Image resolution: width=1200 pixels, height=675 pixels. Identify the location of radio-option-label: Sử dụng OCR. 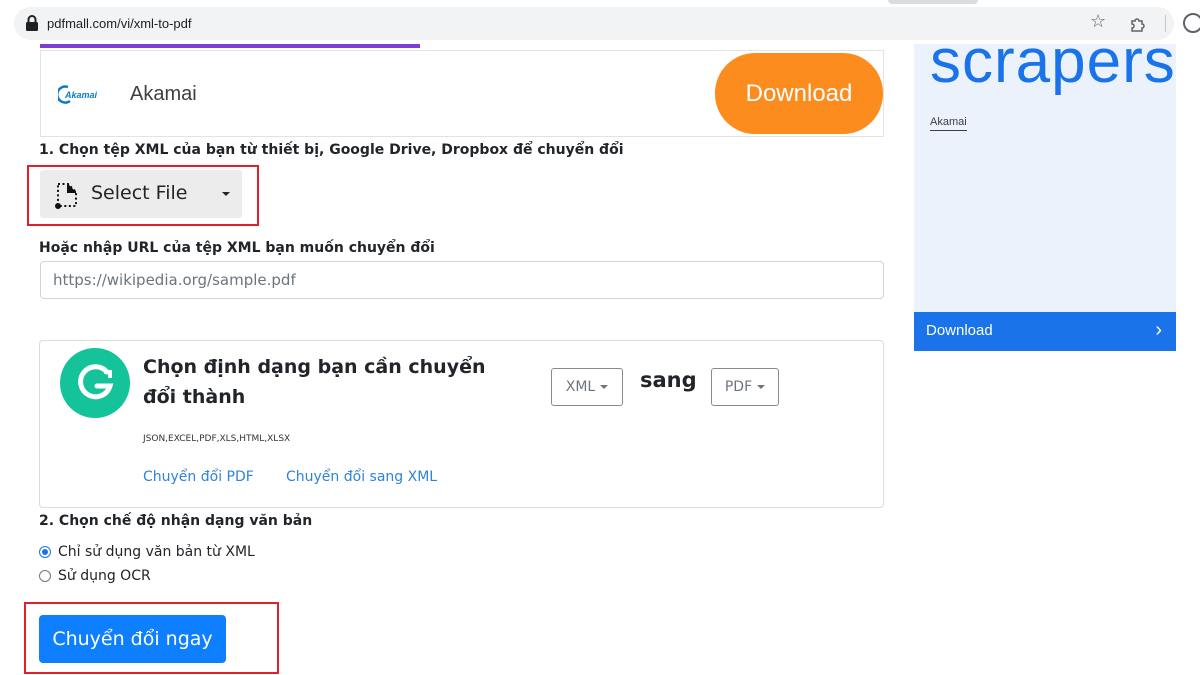
(104, 576).